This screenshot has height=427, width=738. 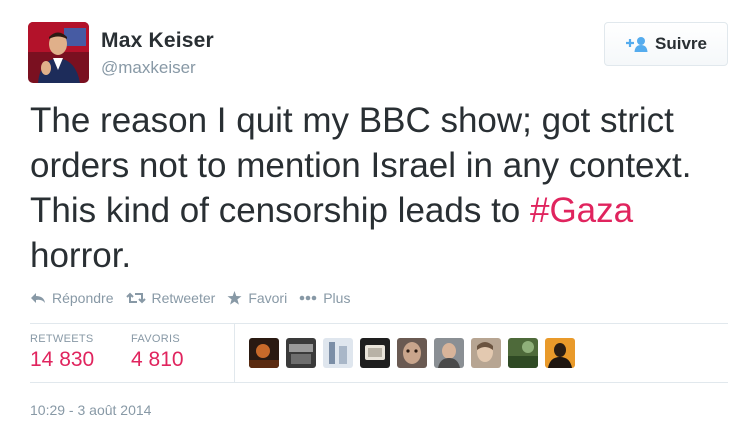 What do you see at coordinates (379, 382) in the screenshot?
I see `divider-bottom` at bounding box center [379, 382].